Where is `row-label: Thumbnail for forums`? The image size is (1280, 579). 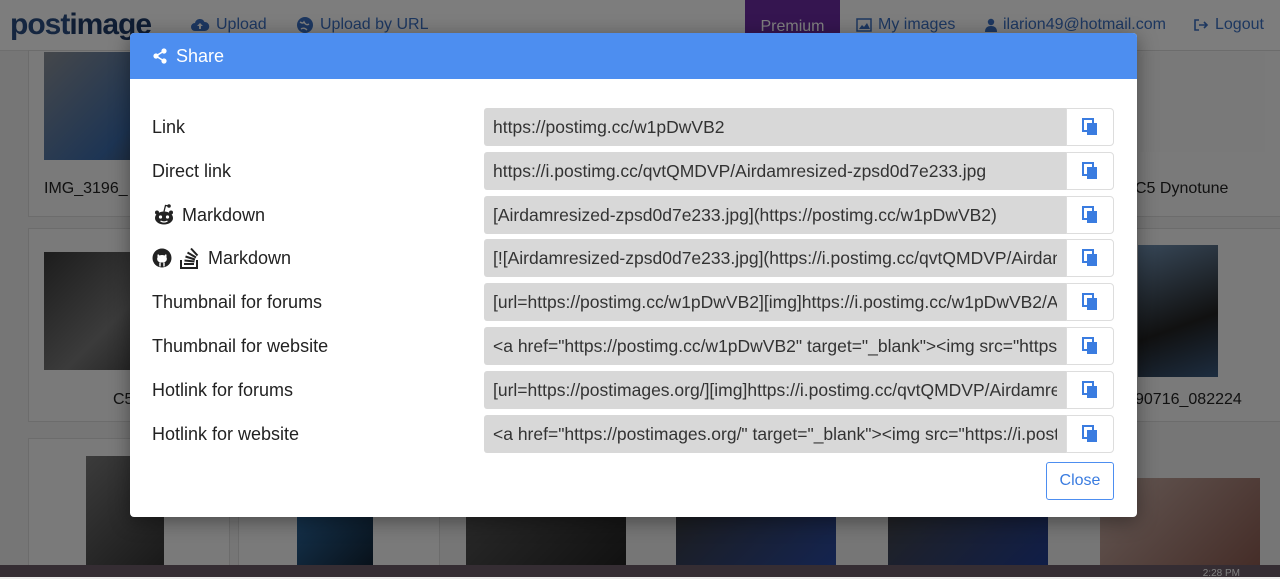 row-label: Thumbnail for forums is located at coordinates (237, 302).